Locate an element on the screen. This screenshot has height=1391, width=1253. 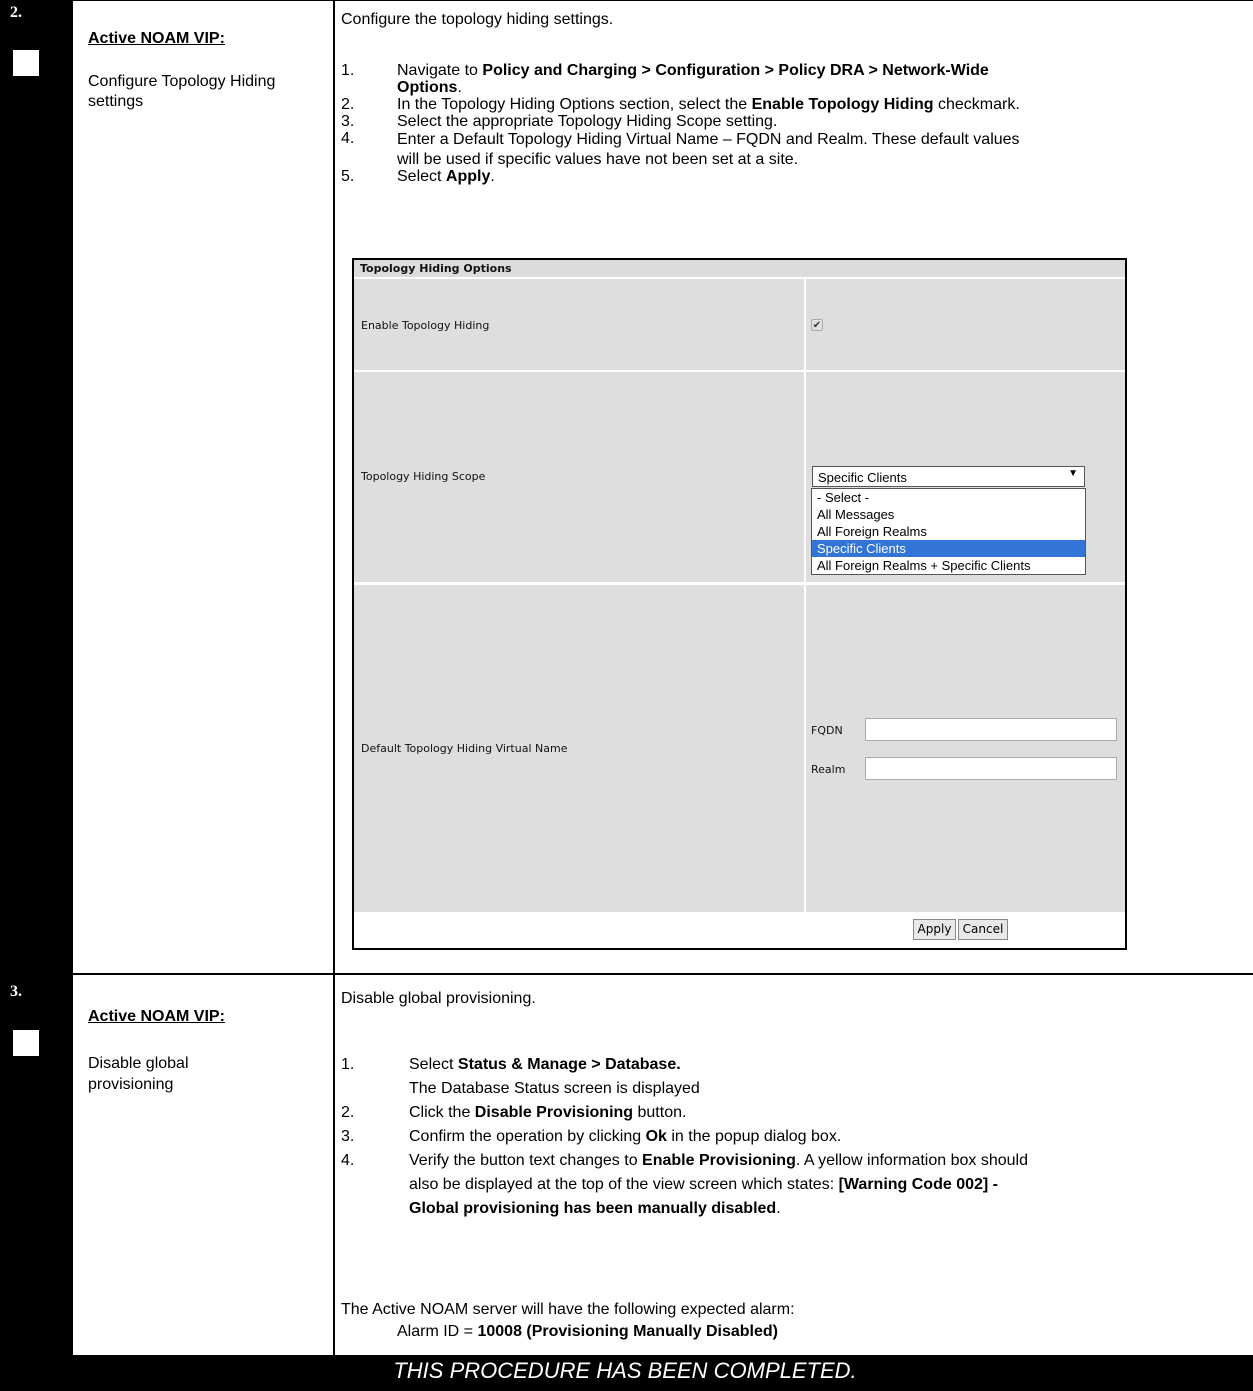
chevron-down-icon: ▼ is located at coordinates (1073, 473).